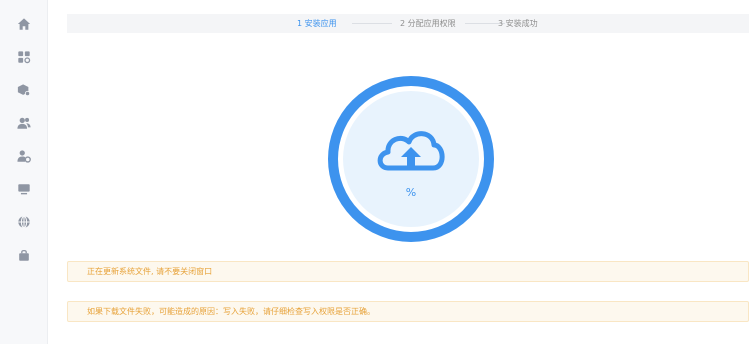 This screenshot has height=344, width=749. I want to click on sidebar-item-shop, so click(24, 255).